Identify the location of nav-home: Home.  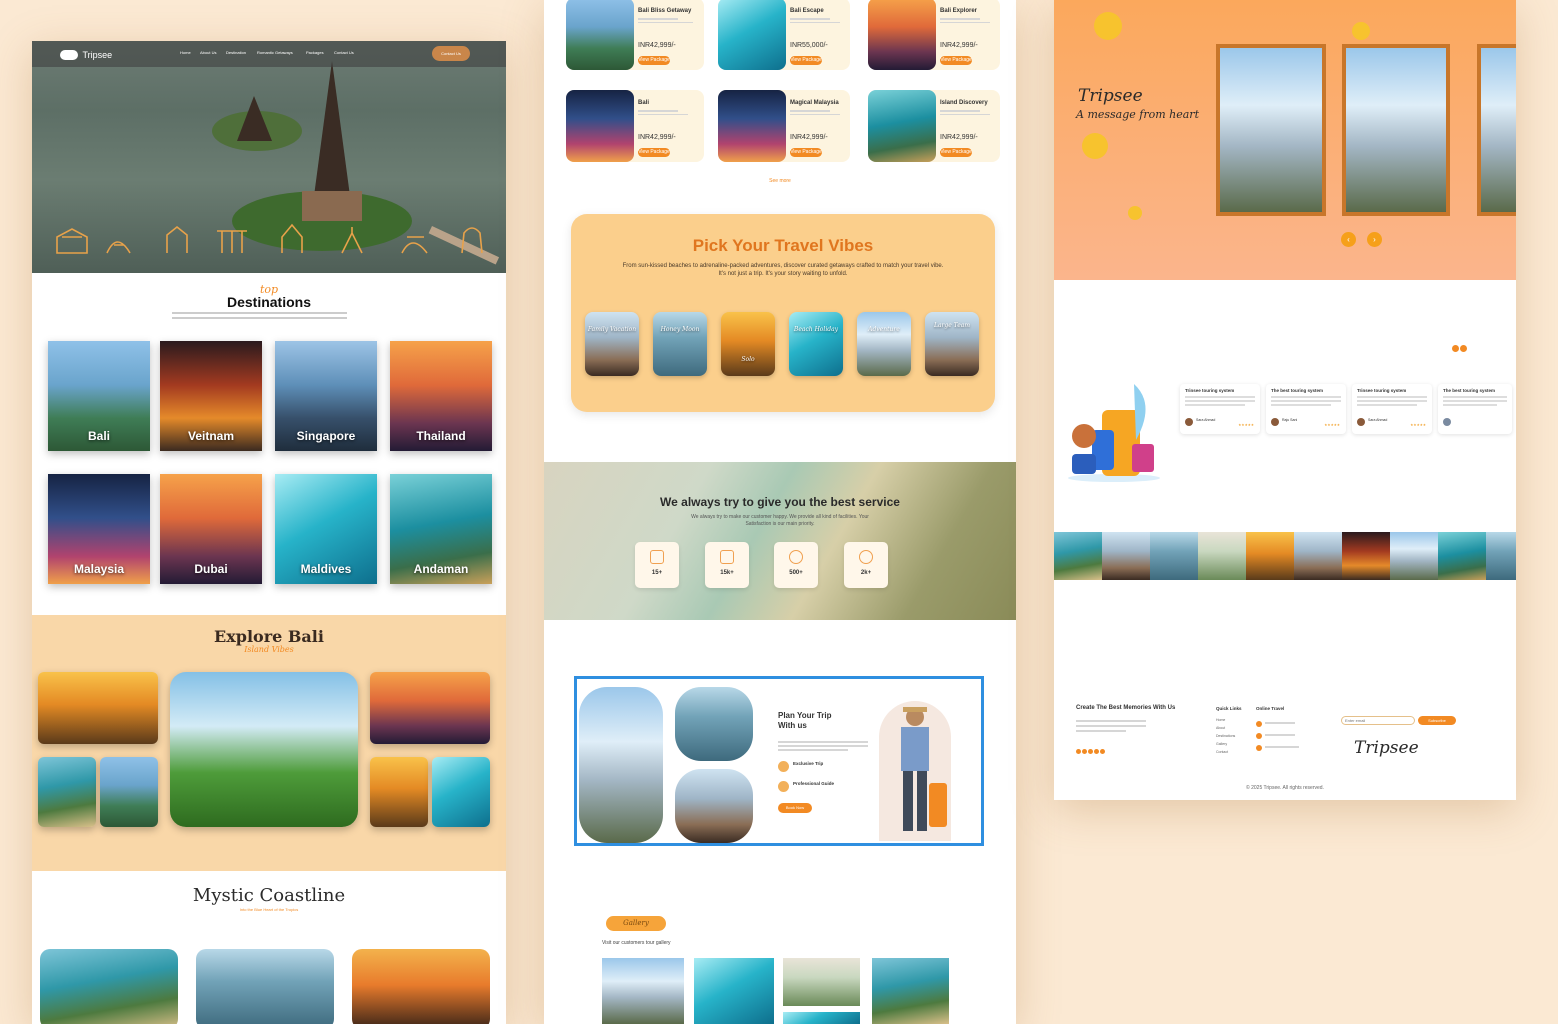
(185, 52).